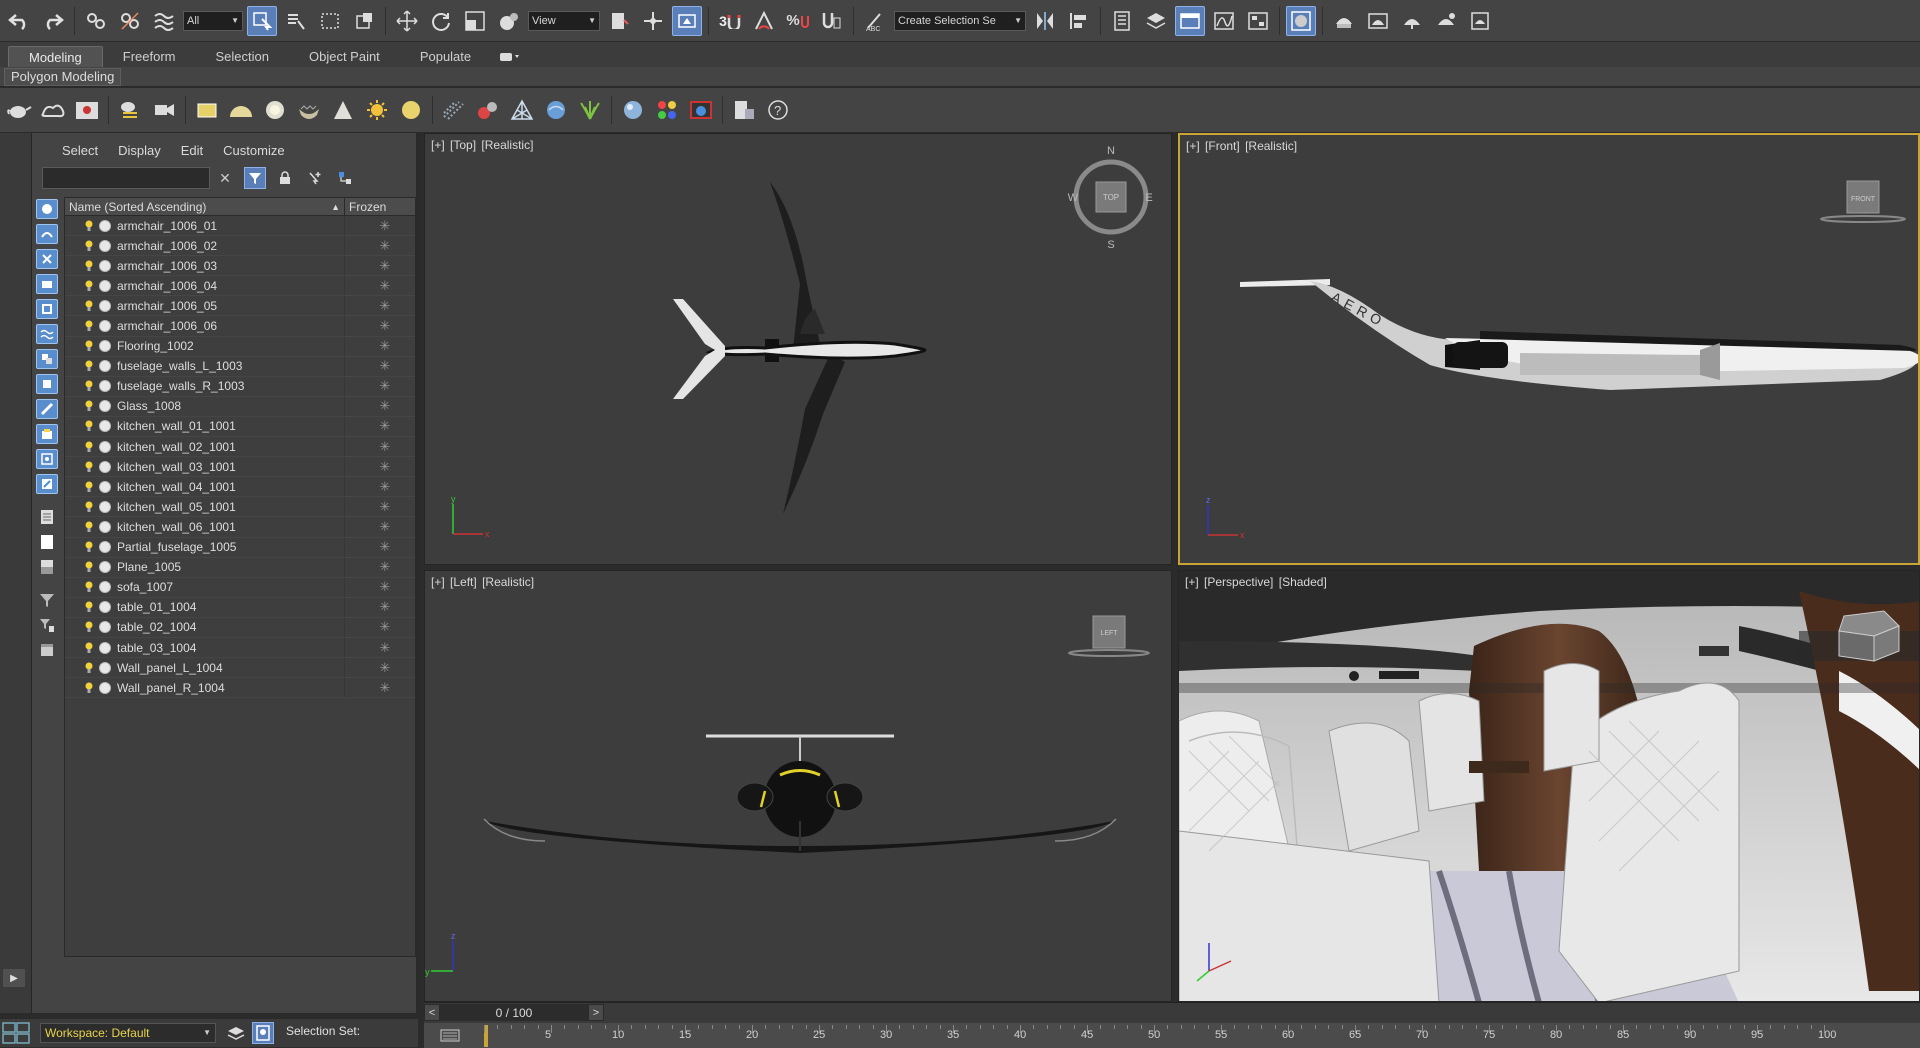  What do you see at coordinates (205, 627) in the screenshot?
I see `object-name-cell: table_02_1004` at bounding box center [205, 627].